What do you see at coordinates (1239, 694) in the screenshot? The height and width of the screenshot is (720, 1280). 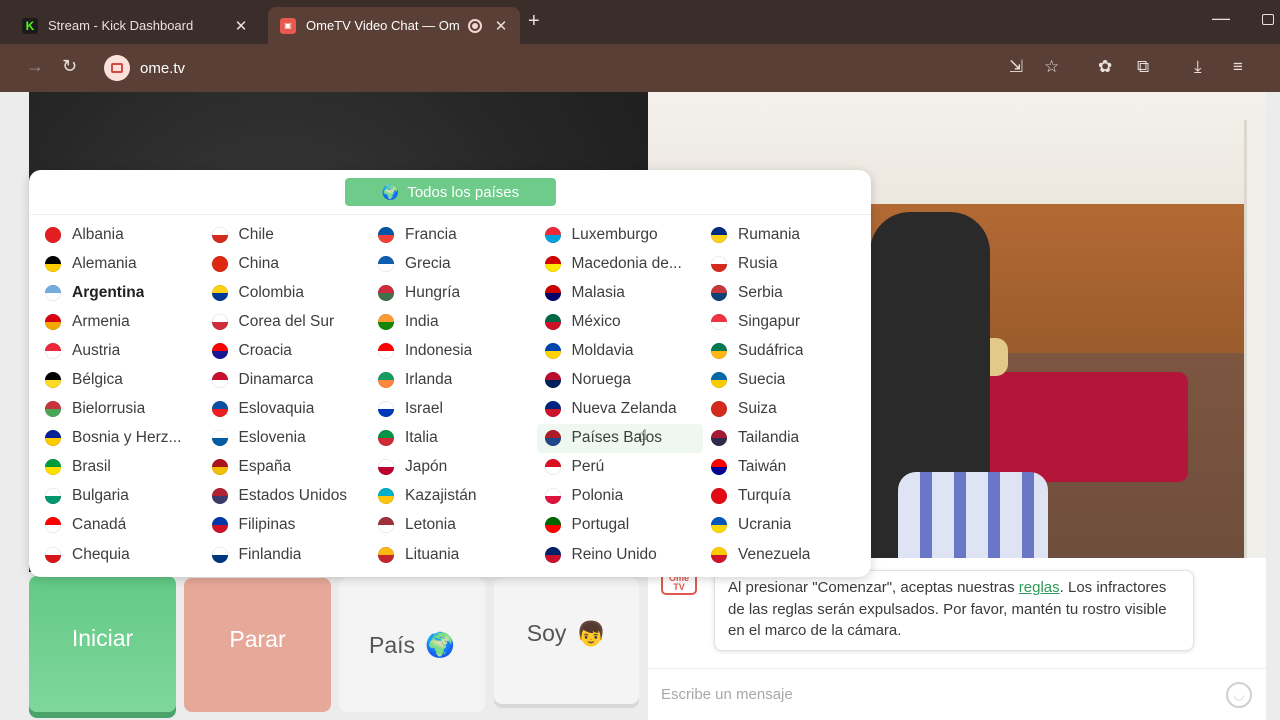 I see `emoji-icon: ◡` at bounding box center [1239, 694].